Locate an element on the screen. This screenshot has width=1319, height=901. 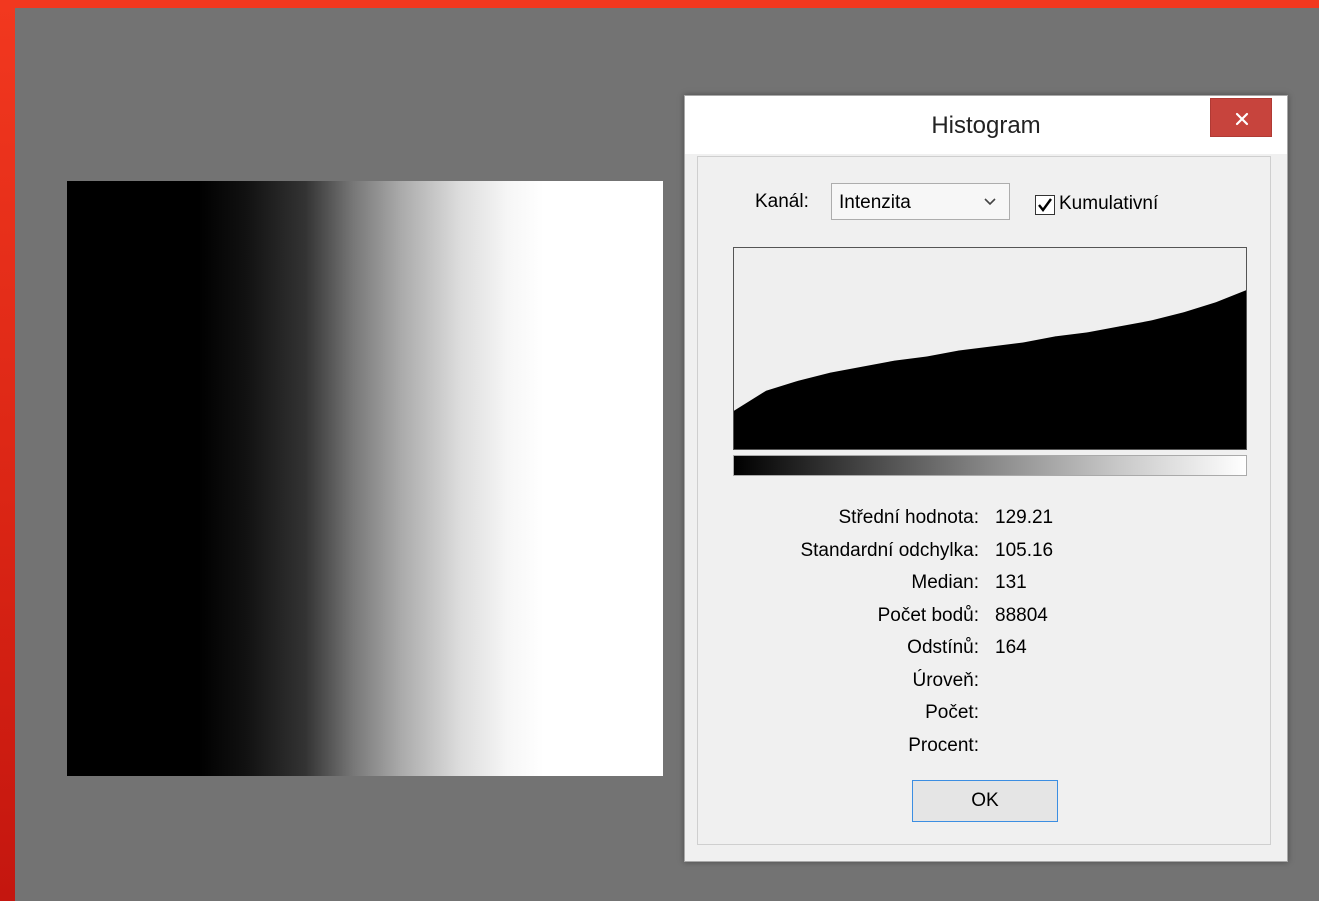
dialog-titlebar: Histogram is located at coordinates (986, 125).